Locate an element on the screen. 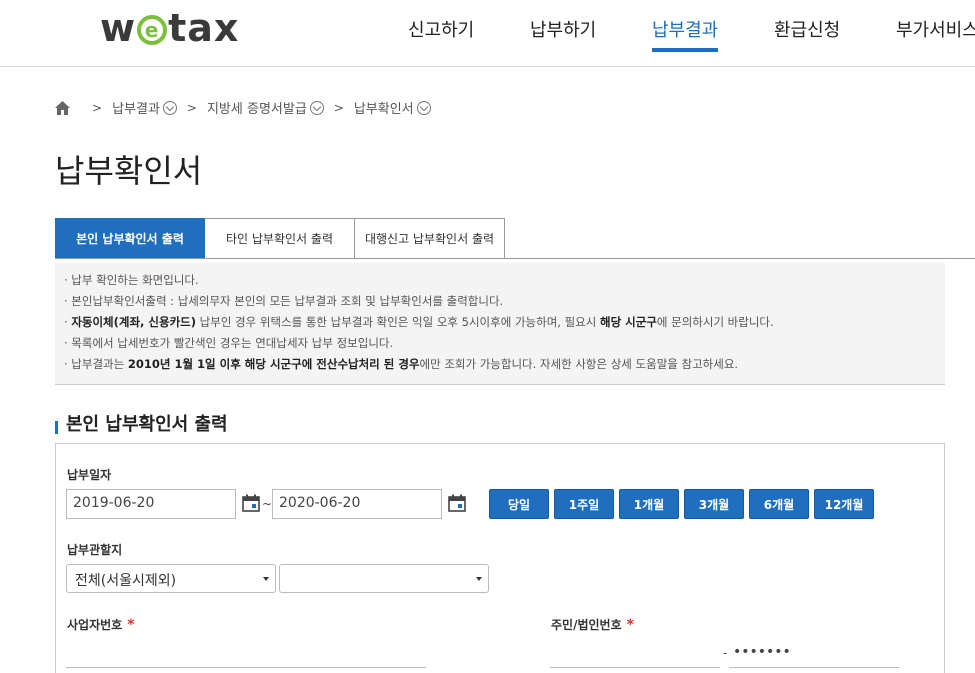  region-select-primary: 전체(서울시제외) is located at coordinates (171, 578).